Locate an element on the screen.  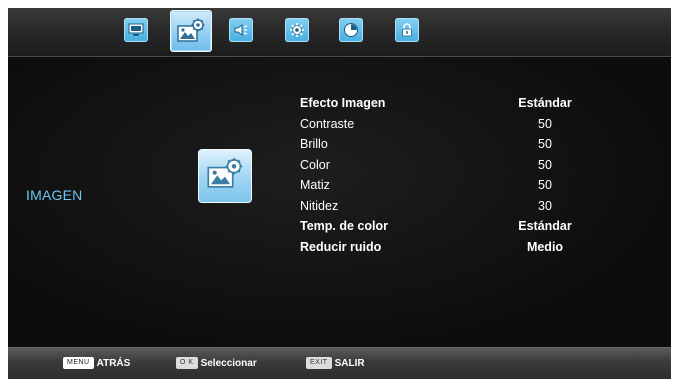
exit-hint: EXIT SALIR is located at coordinates (335, 363).